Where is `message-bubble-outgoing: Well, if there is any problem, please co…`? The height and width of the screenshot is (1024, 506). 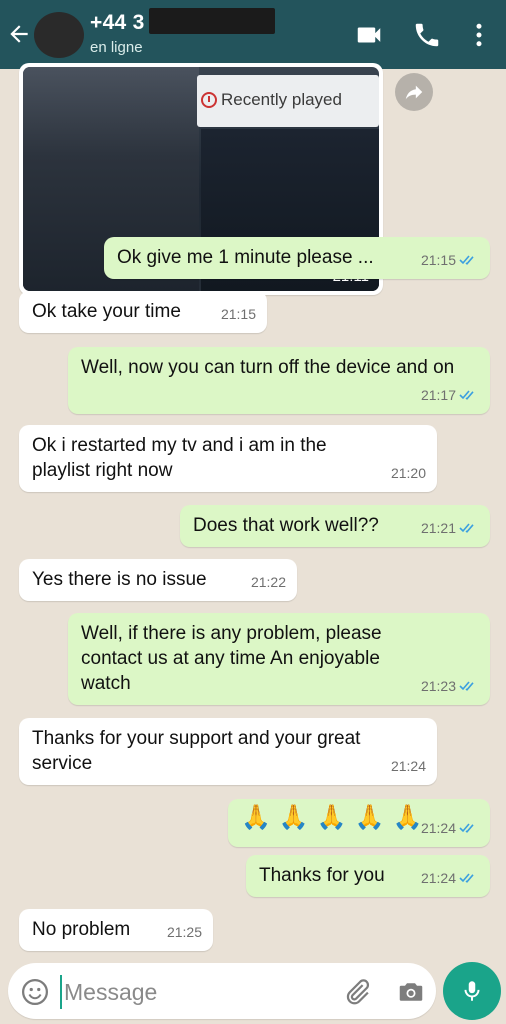 message-bubble-outgoing: Well, if there is any problem, please co… is located at coordinates (279, 659).